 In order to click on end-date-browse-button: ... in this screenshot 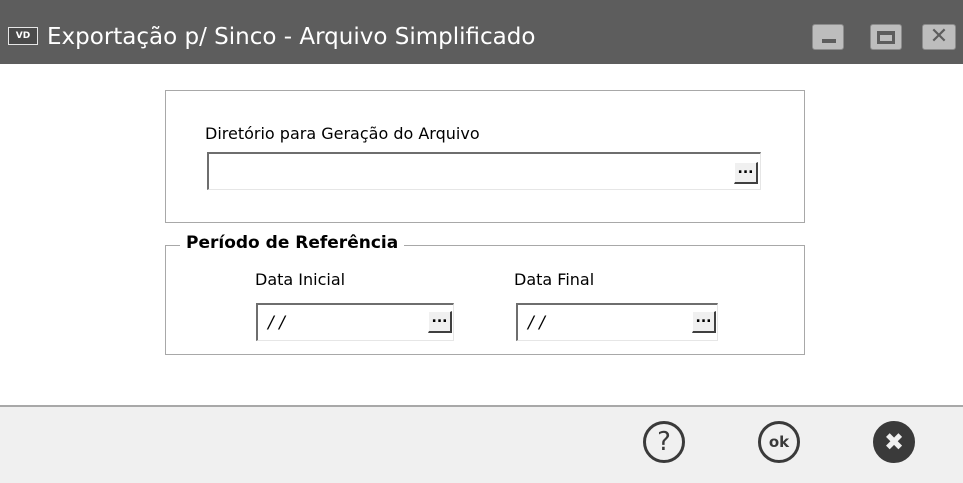, I will do `click(704, 322)`.